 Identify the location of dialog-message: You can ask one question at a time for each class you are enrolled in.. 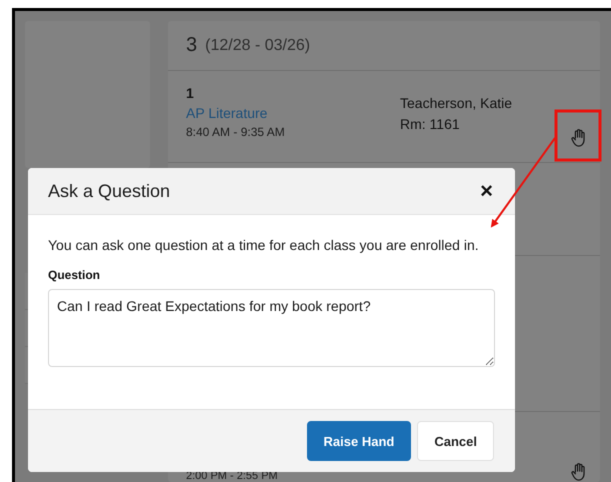
(264, 245).